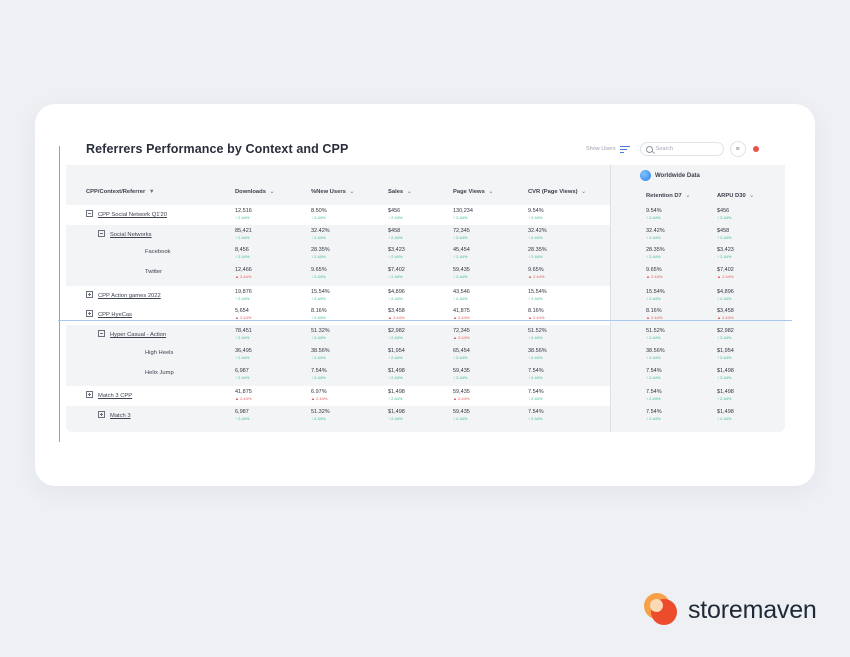  I want to click on cell-value: 59,435, so click(461, 371).